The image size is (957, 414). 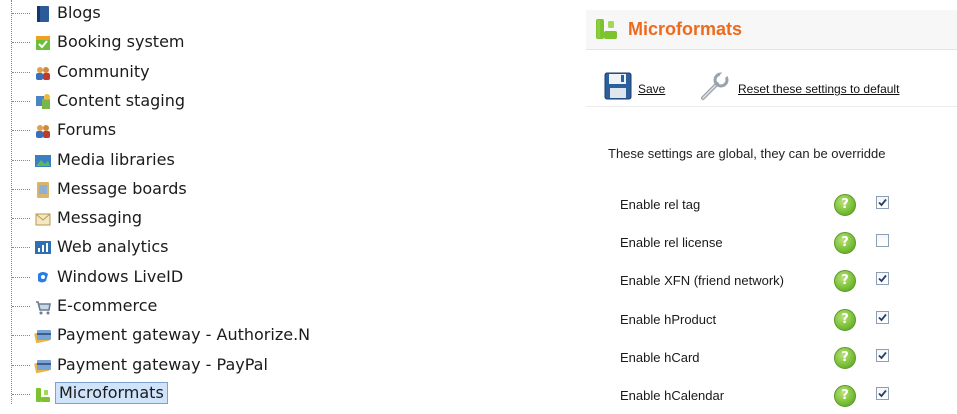 What do you see at coordinates (162, 364) in the screenshot?
I see `tree-item-label: Payment gateway - PayPal` at bounding box center [162, 364].